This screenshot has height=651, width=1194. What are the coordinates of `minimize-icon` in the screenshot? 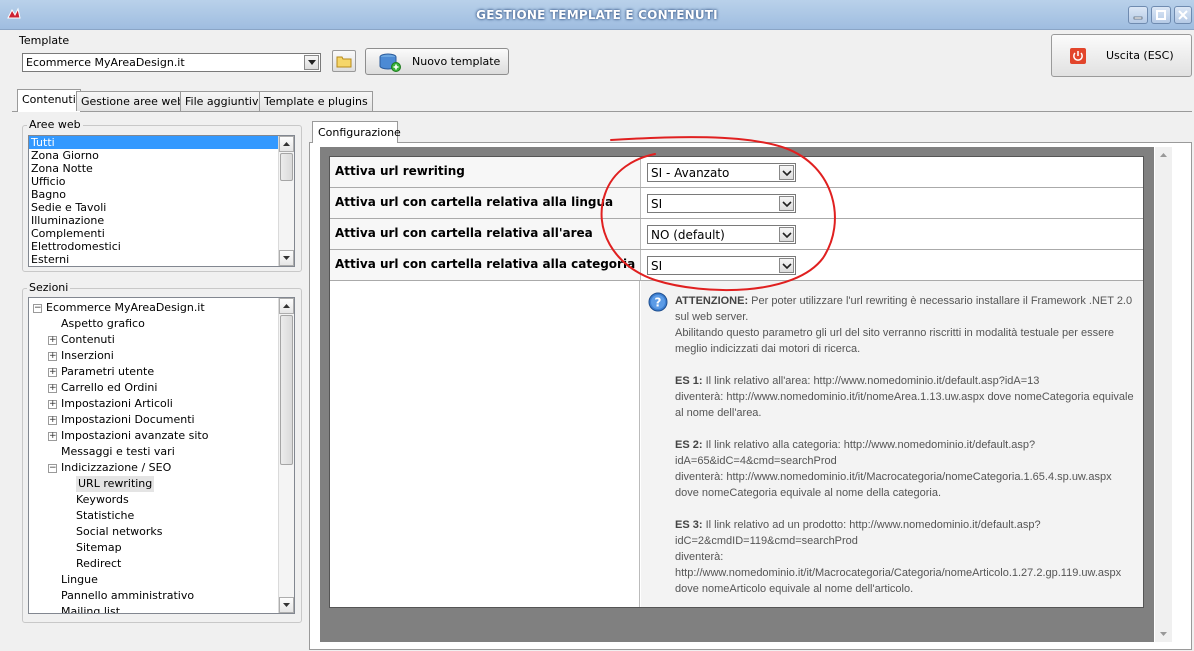 It's located at (1138, 18).